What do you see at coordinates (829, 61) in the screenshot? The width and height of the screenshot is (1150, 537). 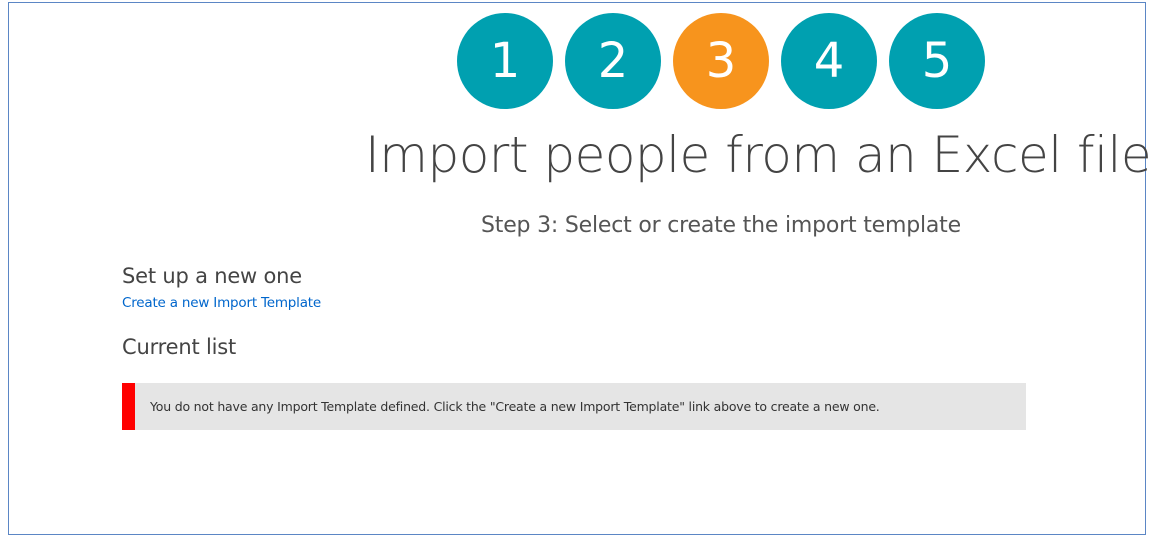 I see `step-4-indicator: 4` at bounding box center [829, 61].